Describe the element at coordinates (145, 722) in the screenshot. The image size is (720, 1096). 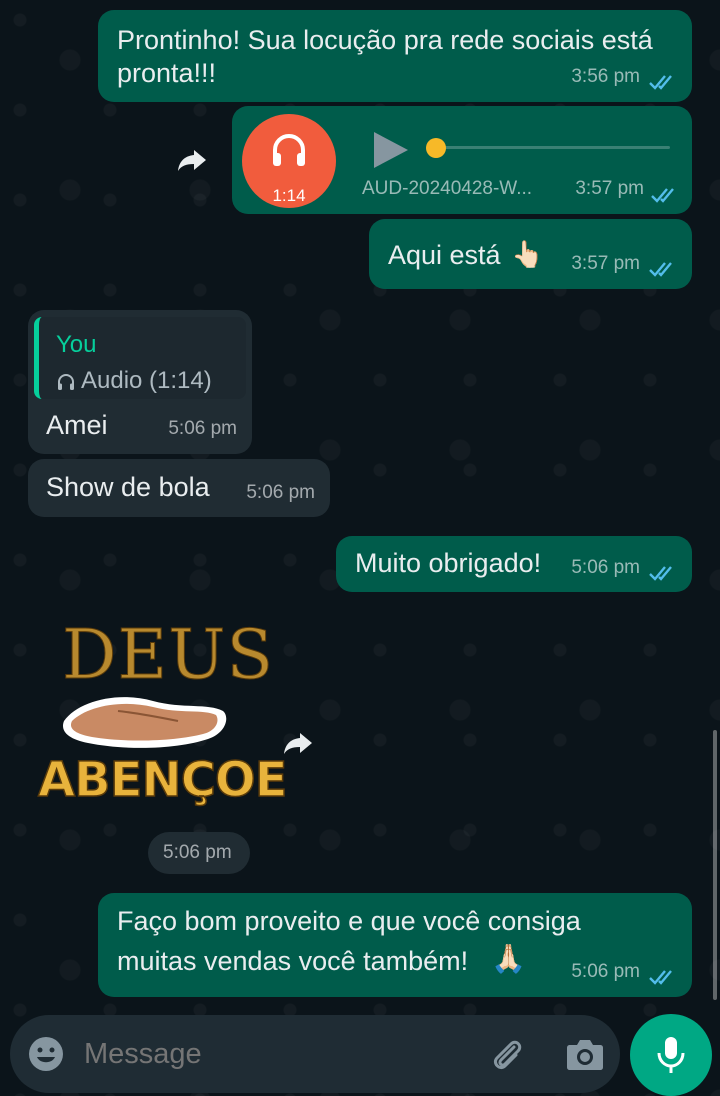
I see `hand-sticker-icon` at that location.